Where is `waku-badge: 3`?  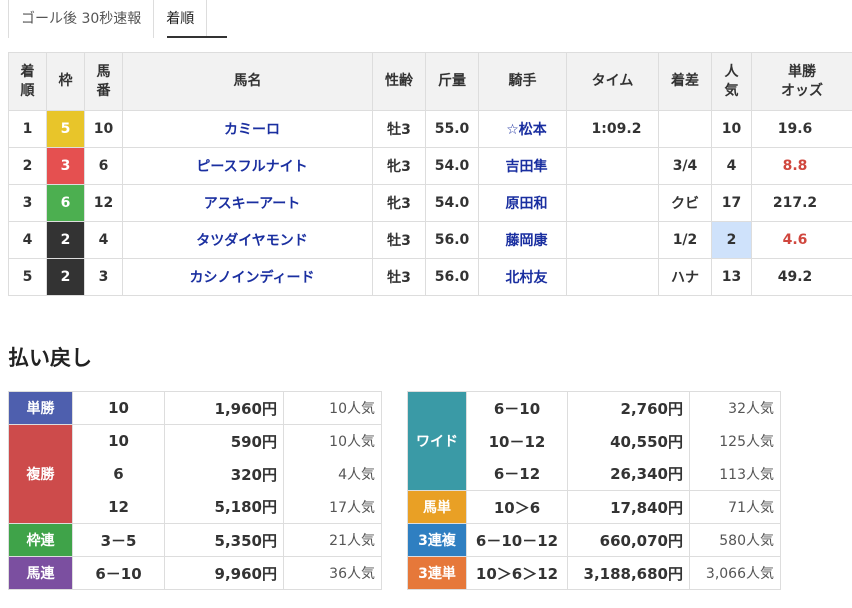
waku-badge: 3 is located at coordinates (65, 166).